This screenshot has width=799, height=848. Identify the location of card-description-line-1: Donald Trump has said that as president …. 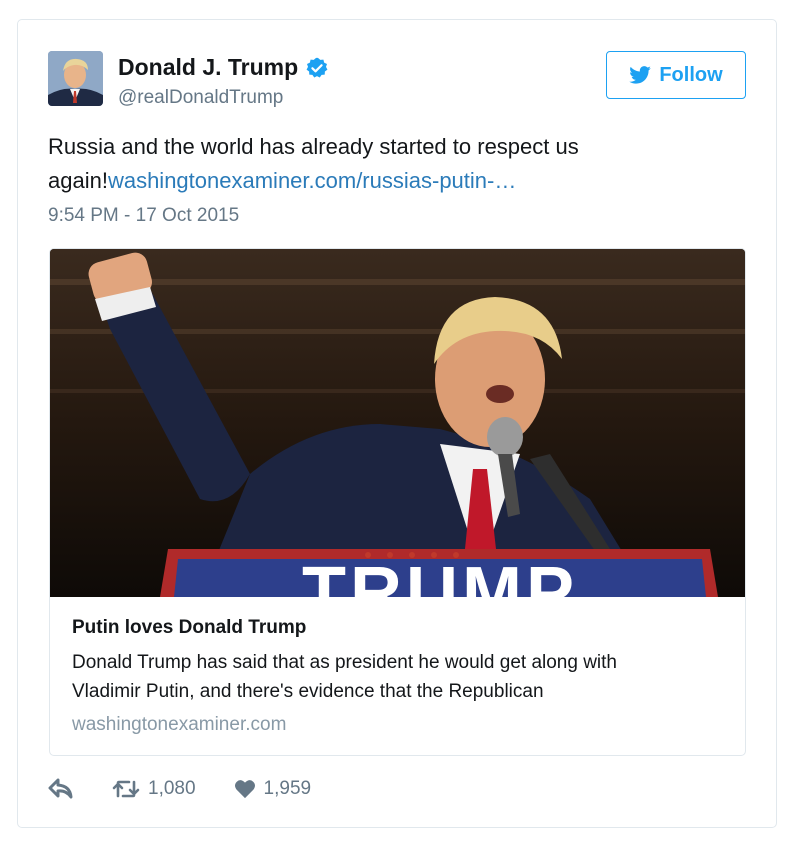
(344, 662).